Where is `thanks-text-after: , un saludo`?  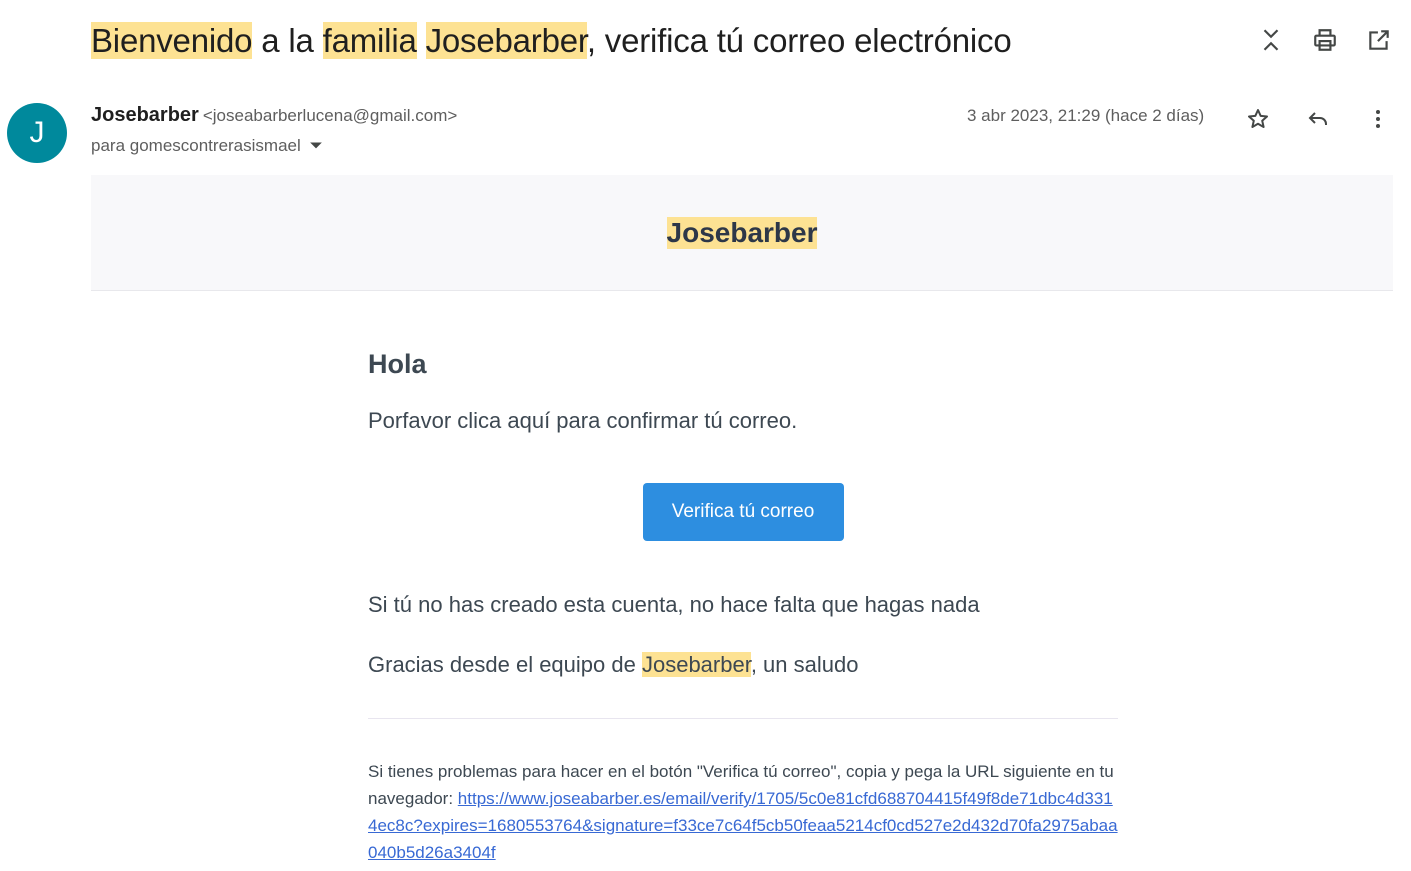 thanks-text-after: , un saludo is located at coordinates (804, 664).